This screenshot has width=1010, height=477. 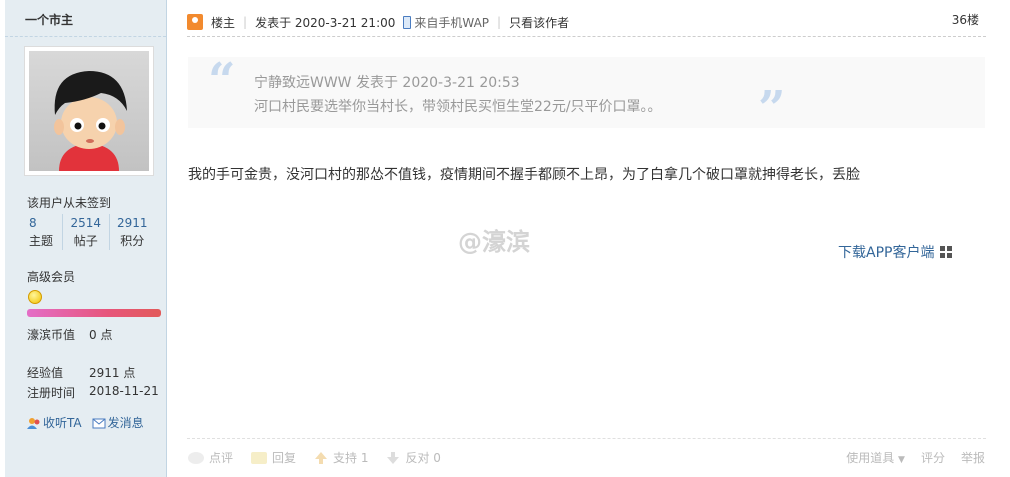 What do you see at coordinates (85, 232) in the screenshot?
I see `stat-posts: 2514 帖子` at bounding box center [85, 232].